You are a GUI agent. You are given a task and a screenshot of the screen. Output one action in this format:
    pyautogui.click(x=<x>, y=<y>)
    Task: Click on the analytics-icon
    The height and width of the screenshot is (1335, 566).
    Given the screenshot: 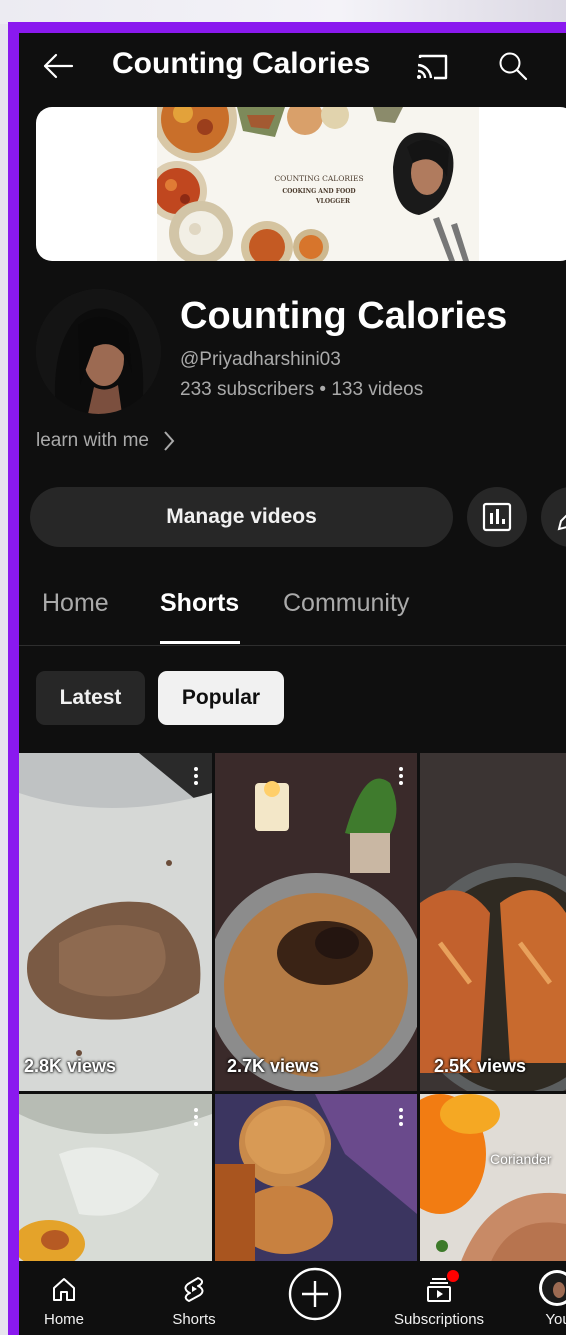 What is the action you would take?
    pyautogui.click(x=497, y=517)
    